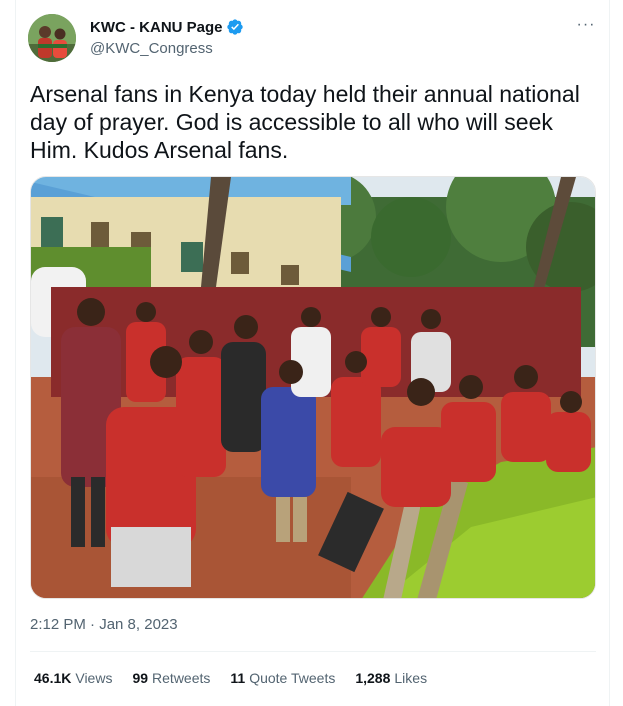 The image size is (623, 706). Describe the element at coordinates (94, 678) in the screenshot. I see `views-label: Views` at that location.